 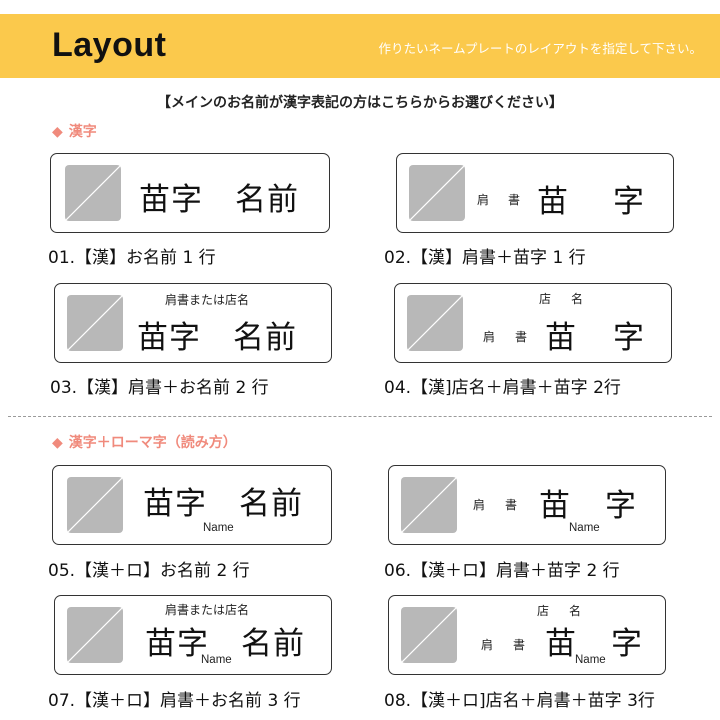 I want to click on layout-option-05: 苗字 名前 Name, so click(x=192, y=505).